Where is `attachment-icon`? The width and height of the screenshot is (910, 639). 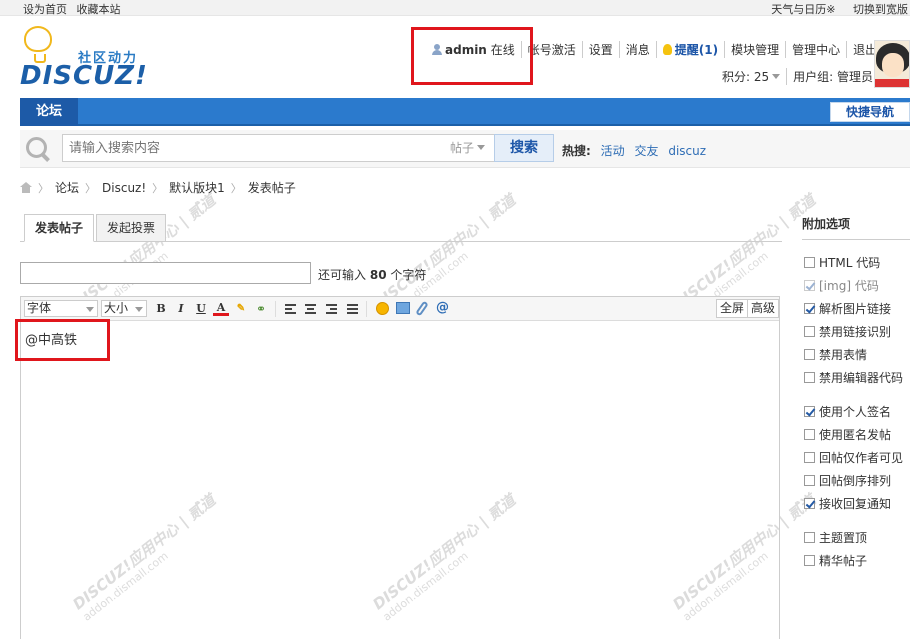
attachment-icon is located at coordinates (422, 308).